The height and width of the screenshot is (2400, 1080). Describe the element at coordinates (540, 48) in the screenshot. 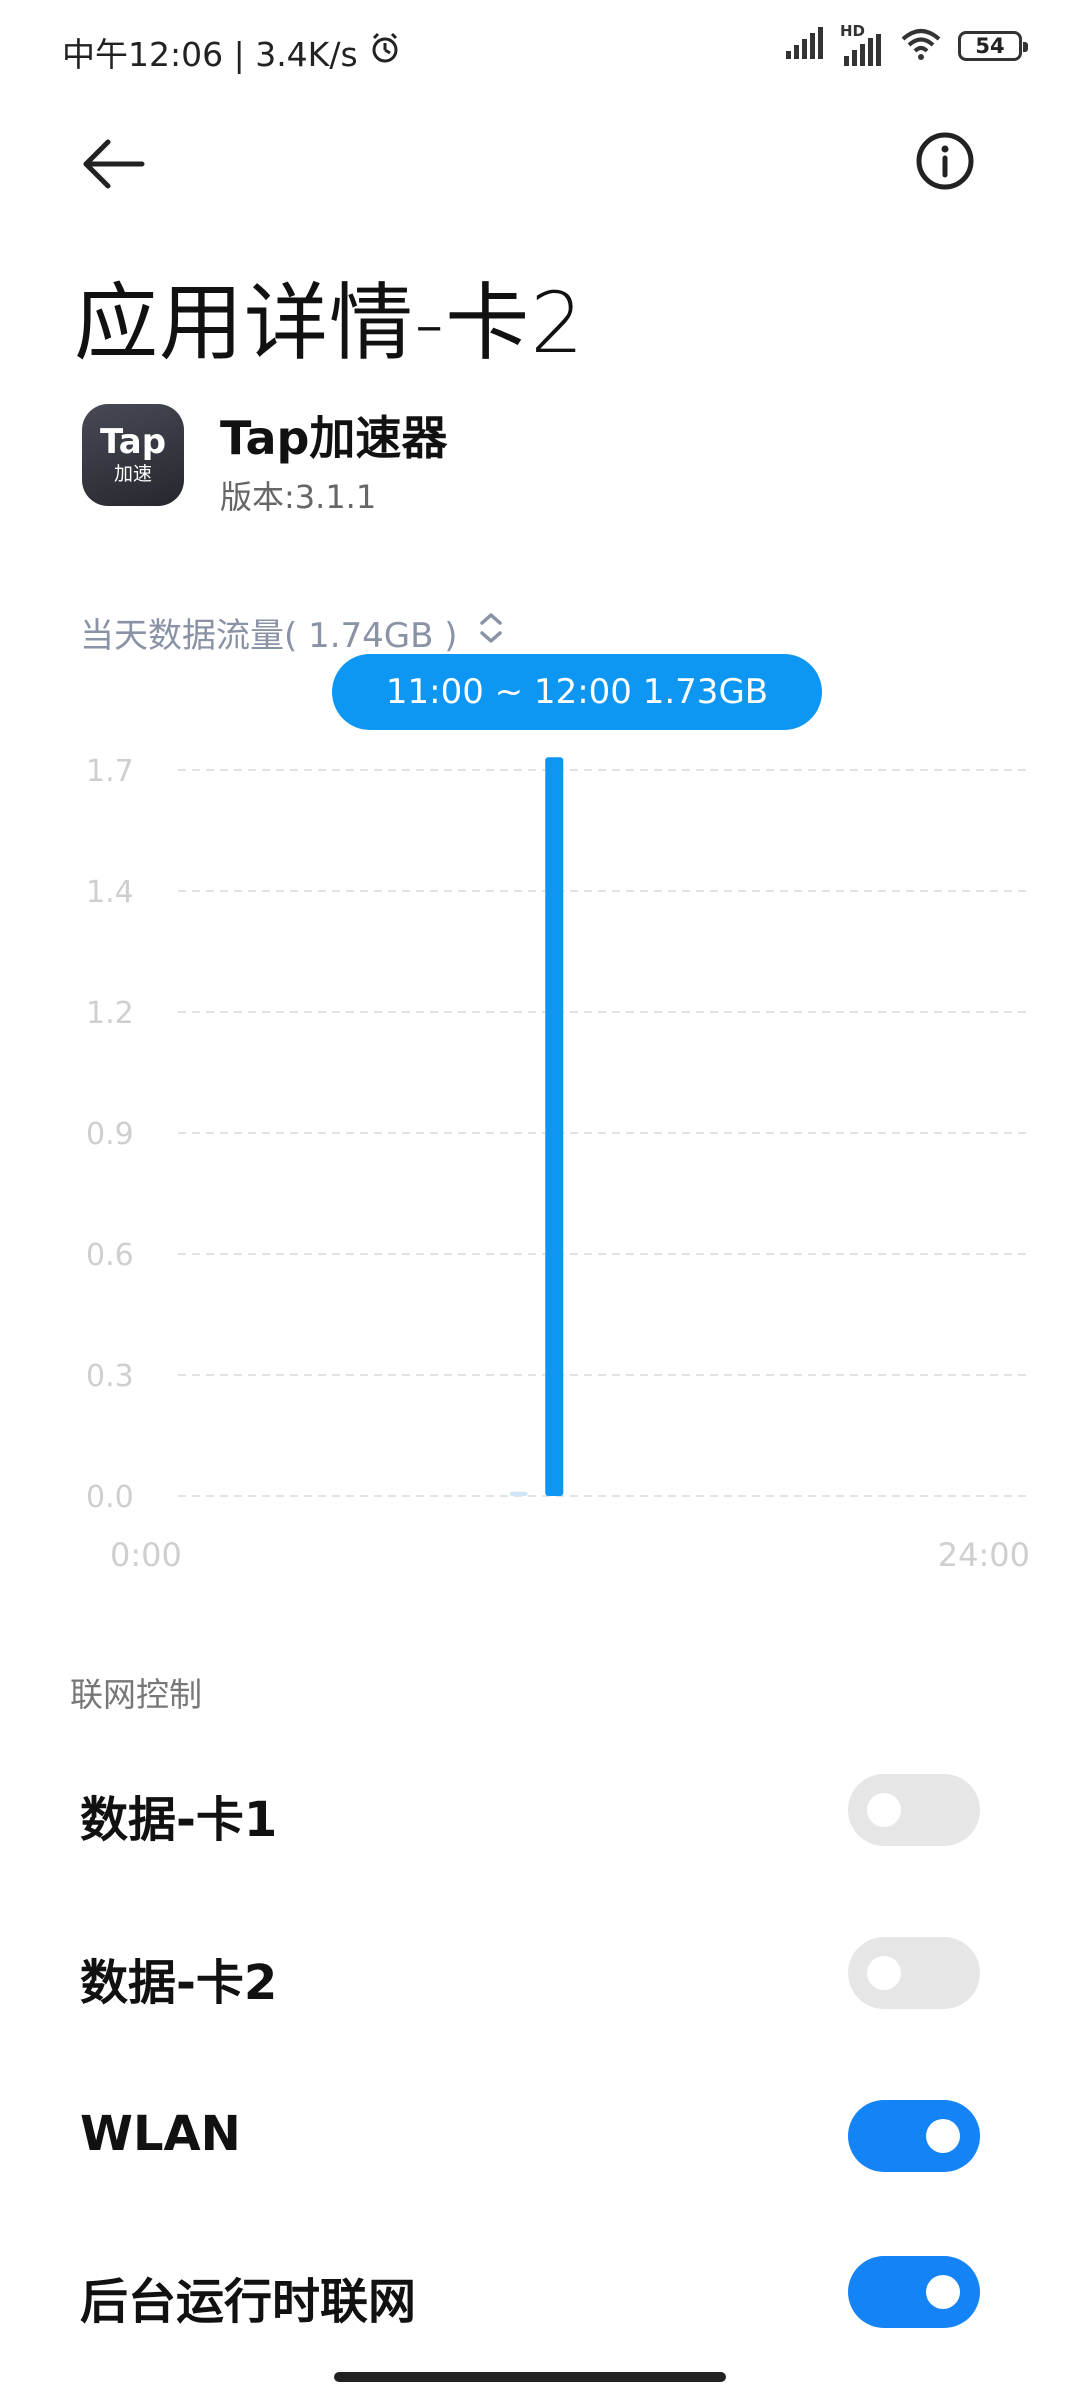

I see `status-bar: 中午12:06 | 3.4K/s HD 54` at that location.